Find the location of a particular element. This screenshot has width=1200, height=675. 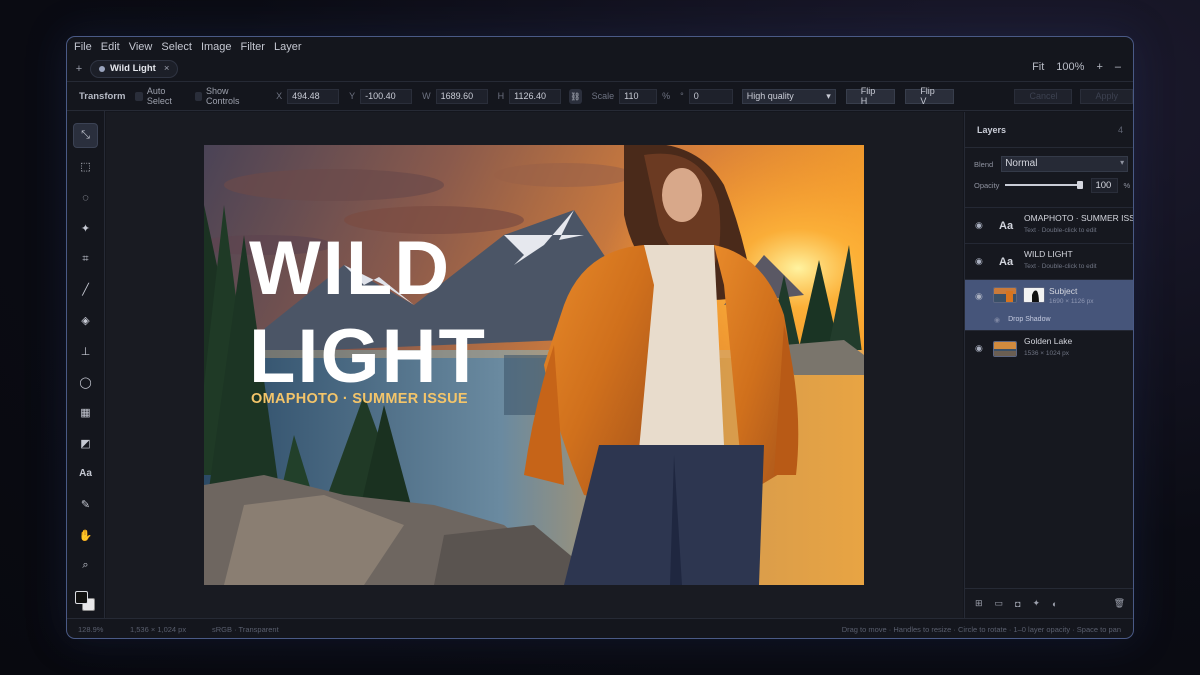

y-input: -100.40 is located at coordinates (386, 96).